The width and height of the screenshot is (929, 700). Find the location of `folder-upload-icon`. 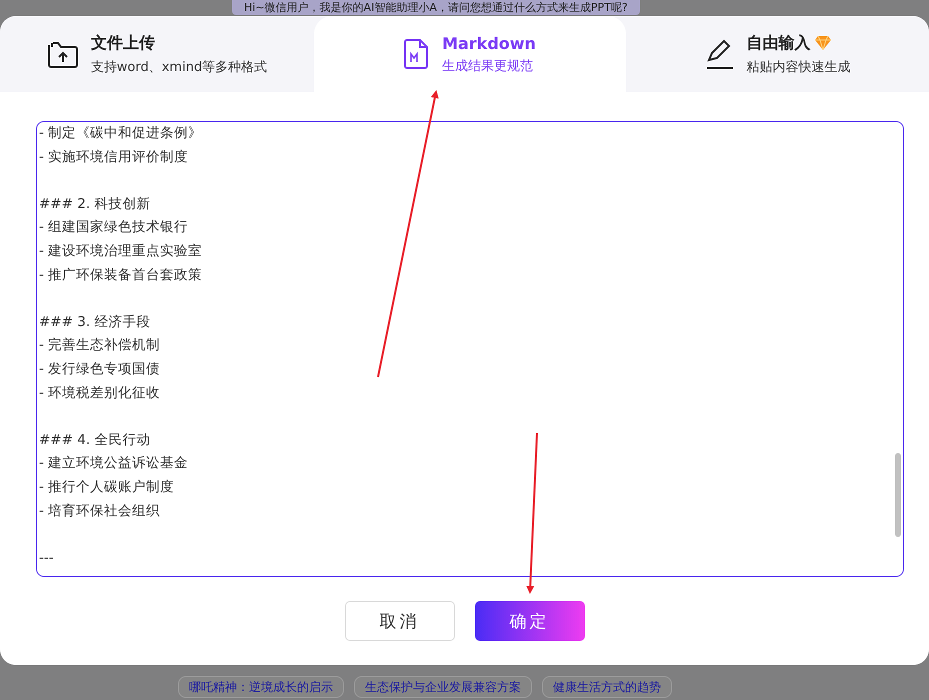

folder-upload-icon is located at coordinates (62, 54).